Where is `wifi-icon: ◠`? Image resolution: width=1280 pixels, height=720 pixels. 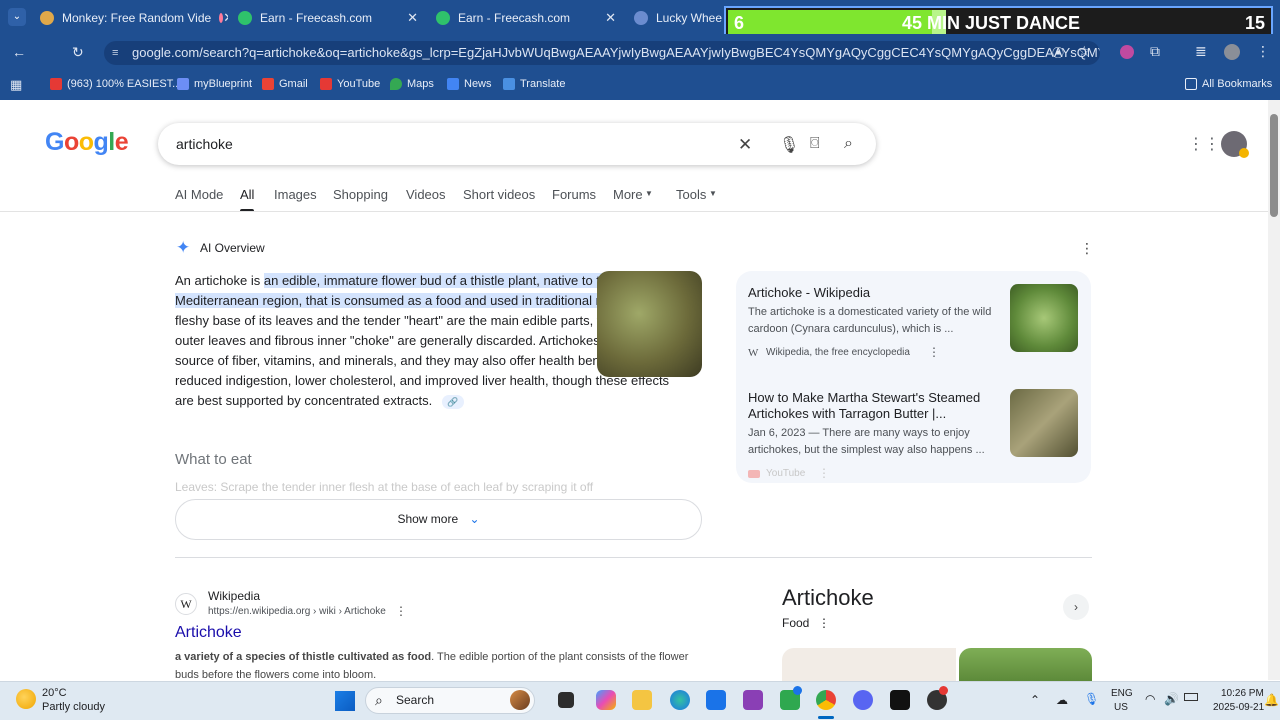 wifi-icon: ◠ is located at coordinates (1150, 699).